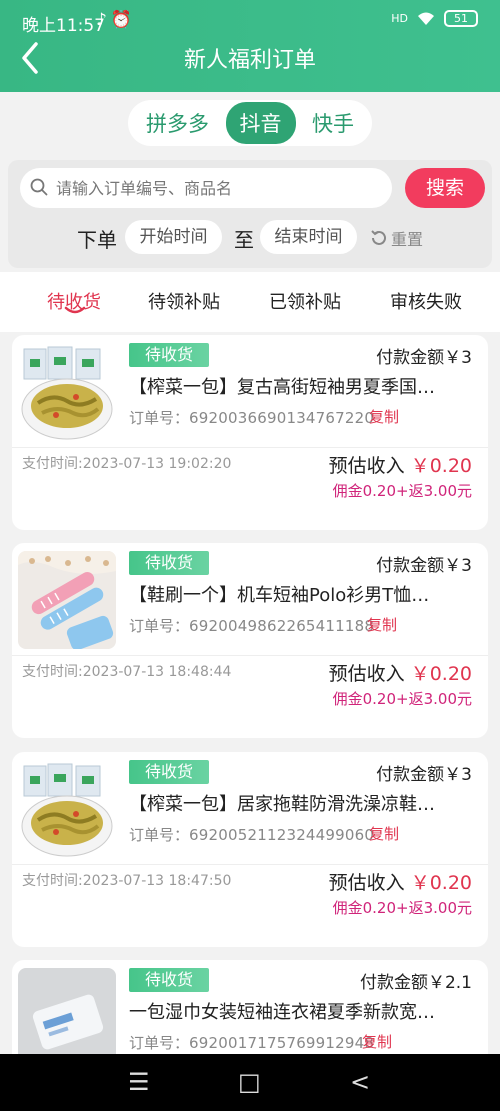 This screenshot has height=1111, width=500. I want to click on order-number-value: 6920017175769912948, so click(282, 1043).